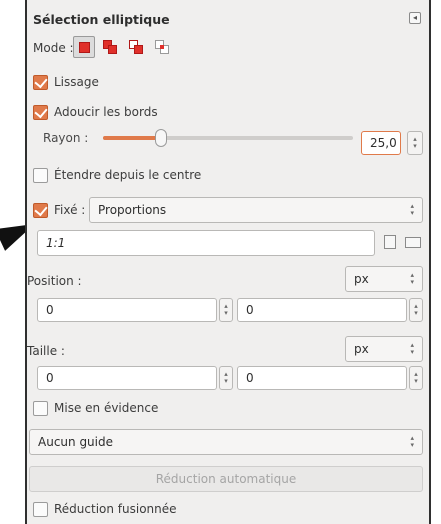 This screenshot has width=441, height=524. What do you see at coordinates (46, 351) in the screenshot?
I see `taille-label: Taille :` at bounding box center [46, 351].